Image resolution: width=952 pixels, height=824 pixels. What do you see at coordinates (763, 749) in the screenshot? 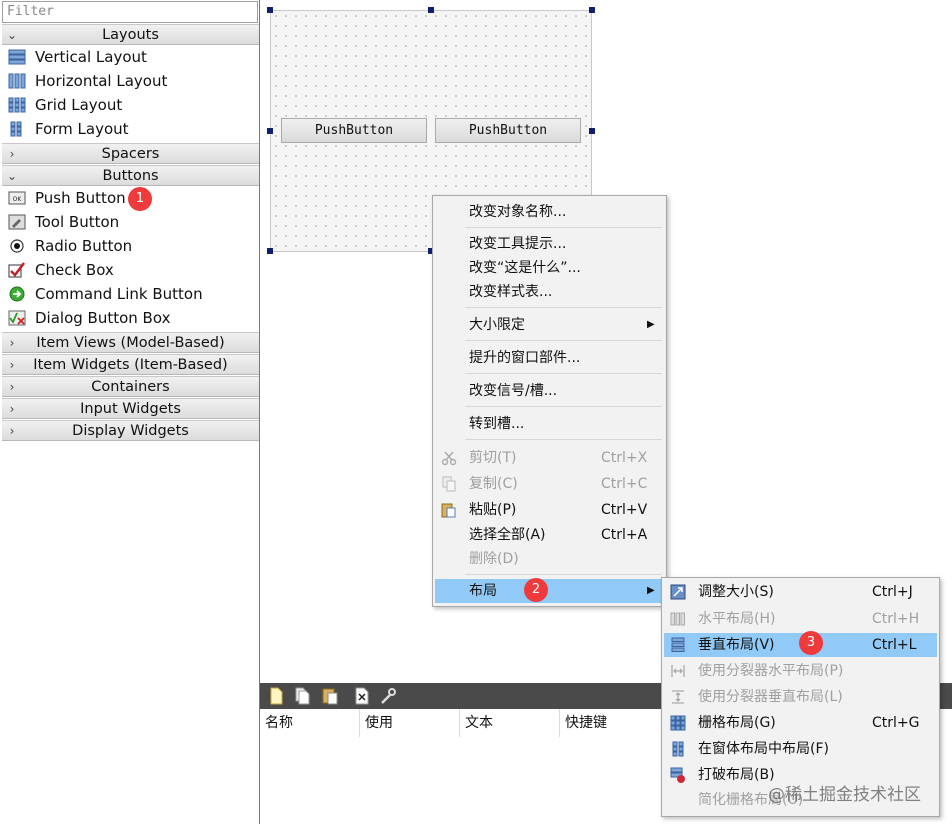
I see `menu-item-label: 在窗体布局中布局(F)` at bounding box center [763, 749].